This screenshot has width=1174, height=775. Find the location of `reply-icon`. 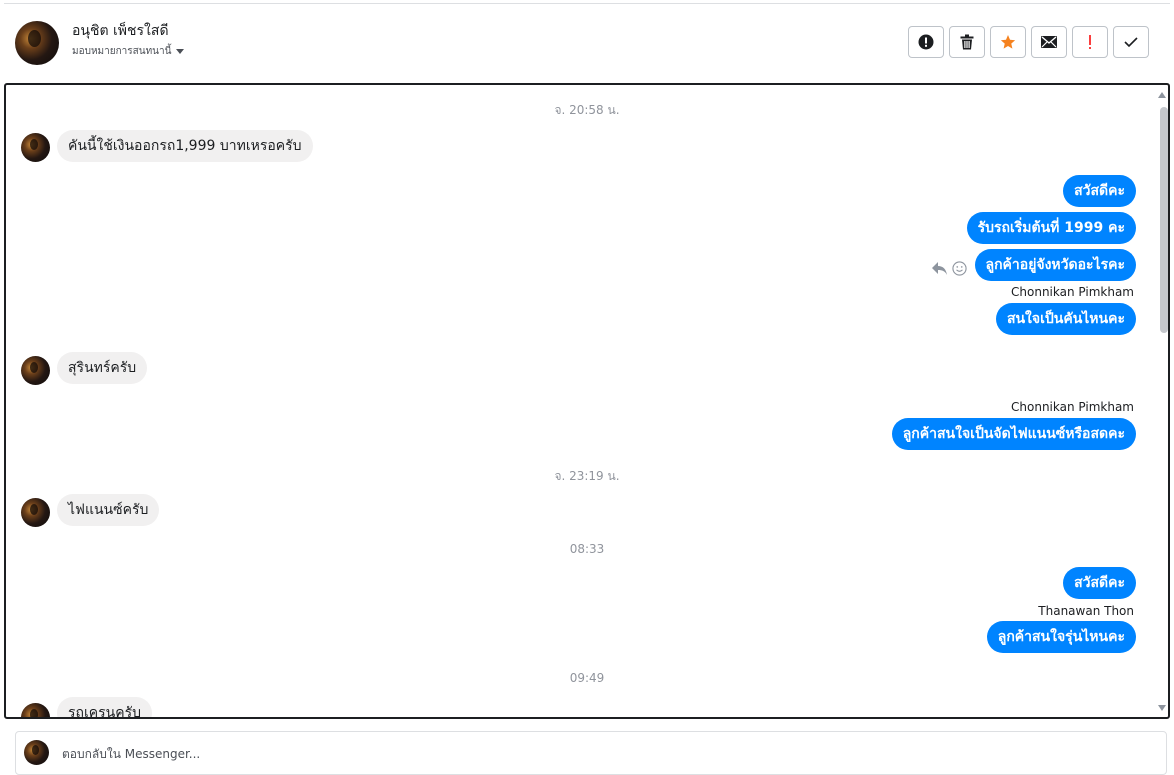

reply-icon is located at coordinates (939, 268).